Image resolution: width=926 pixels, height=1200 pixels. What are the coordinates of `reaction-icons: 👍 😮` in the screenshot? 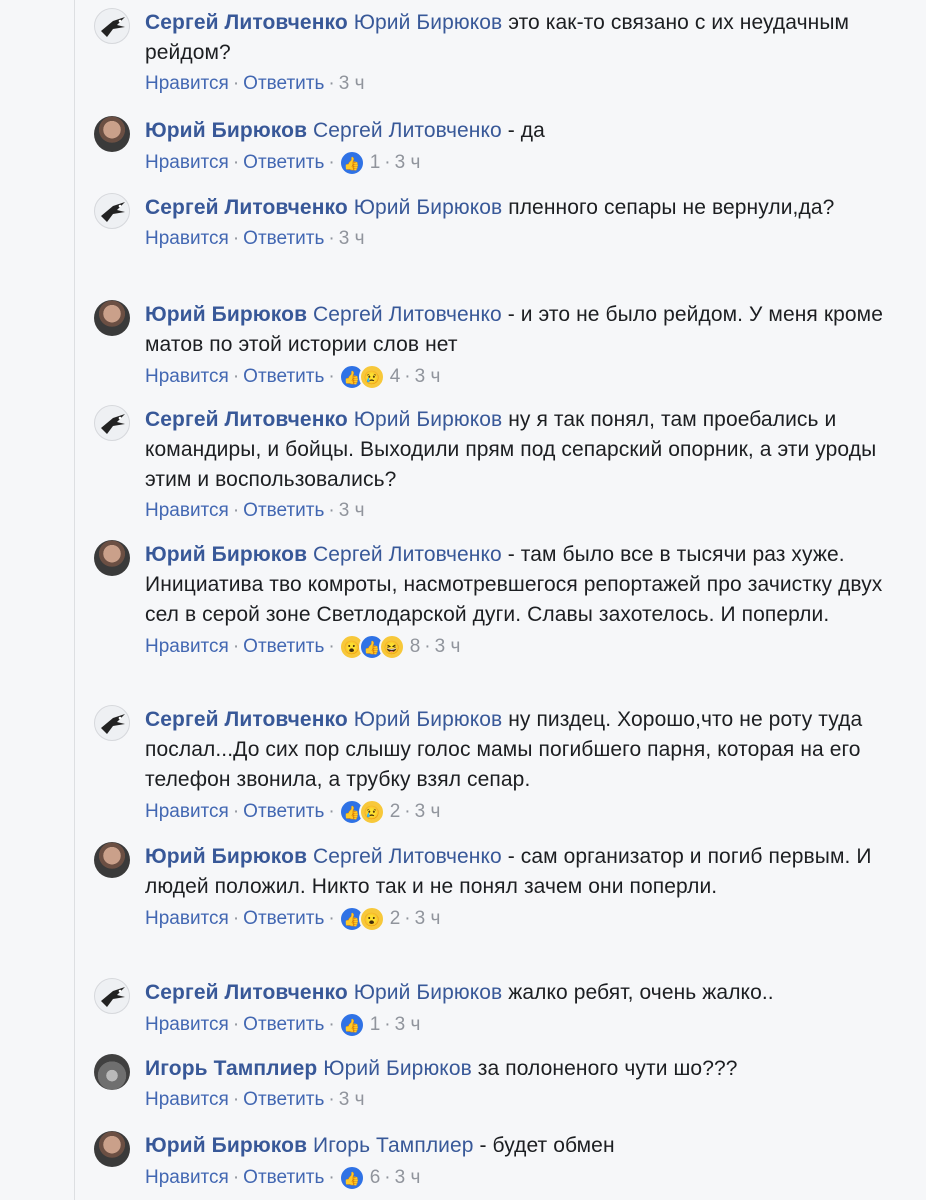 It's located at (361, 919).